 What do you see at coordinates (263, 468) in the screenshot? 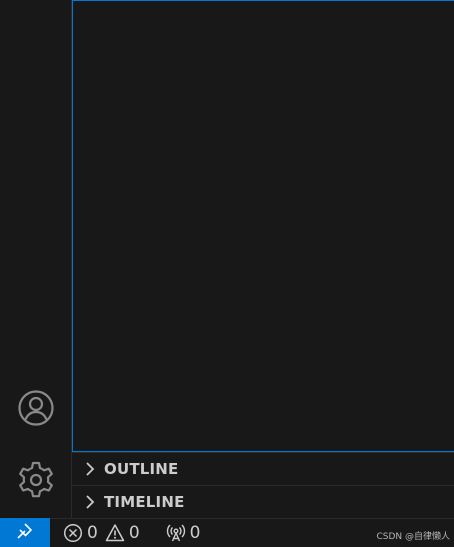
I see `outline-section-header: OUTLINE` at bounding box center [263, 468].